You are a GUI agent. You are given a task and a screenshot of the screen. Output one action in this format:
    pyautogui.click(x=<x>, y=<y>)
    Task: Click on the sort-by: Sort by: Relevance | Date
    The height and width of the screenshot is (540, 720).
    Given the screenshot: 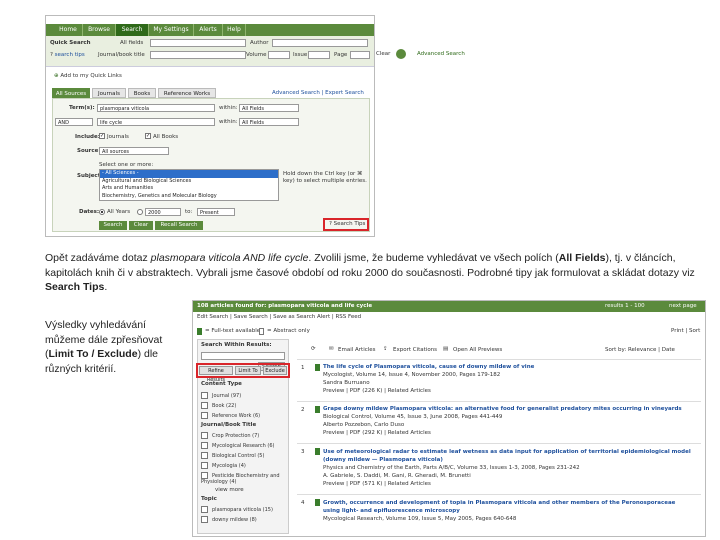 What is the action you would take?
    pyautogui.click(x=640, y=350)
    